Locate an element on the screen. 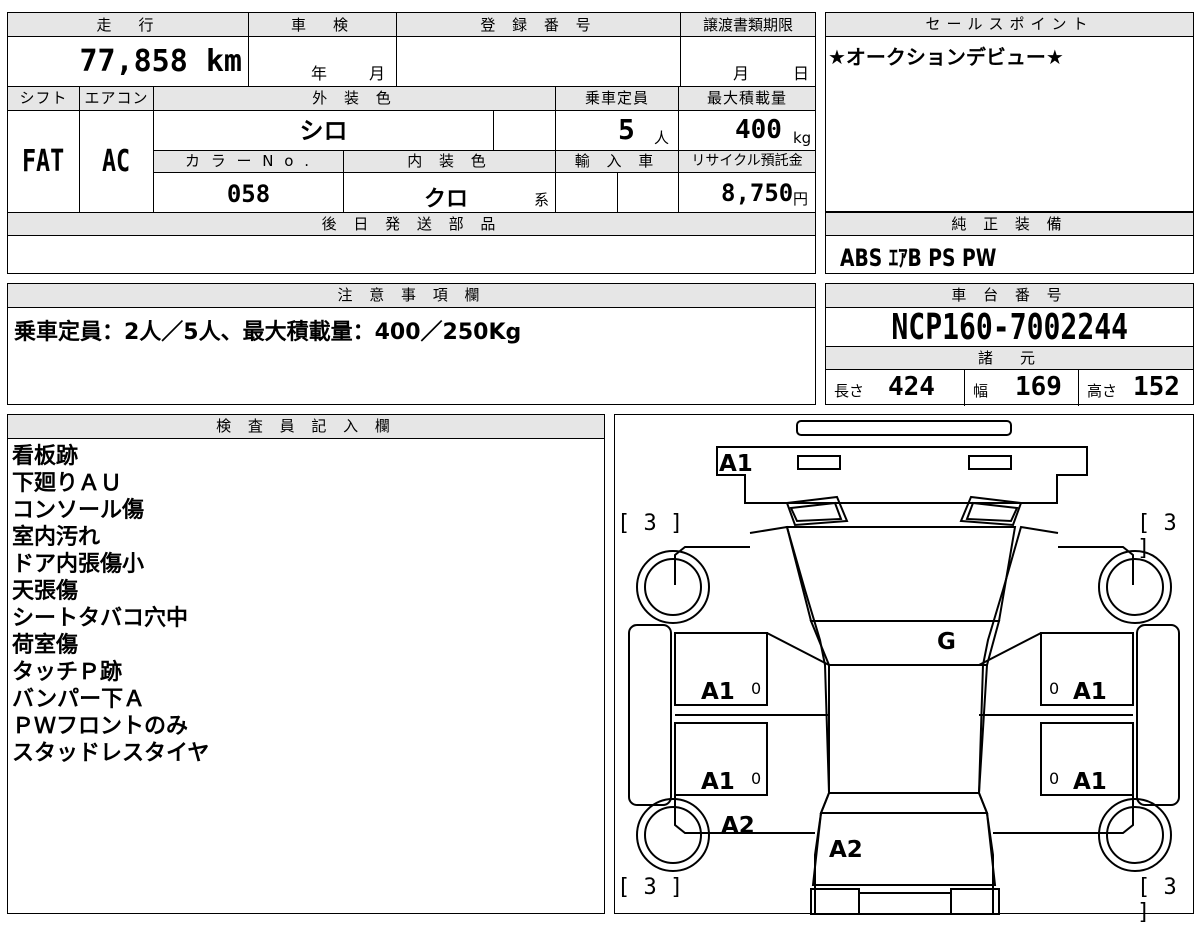 The width and height of the screenshot is (1200, 925). color-no-cell: 058 is located at coordinates (249, 192).